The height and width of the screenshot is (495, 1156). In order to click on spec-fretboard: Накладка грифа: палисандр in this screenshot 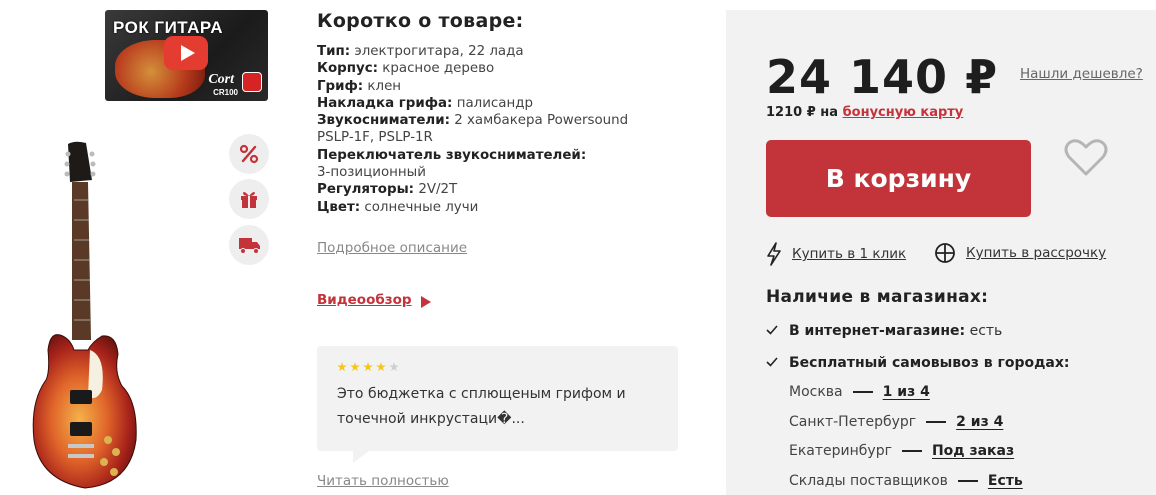, I will do `click(507, 103)`.